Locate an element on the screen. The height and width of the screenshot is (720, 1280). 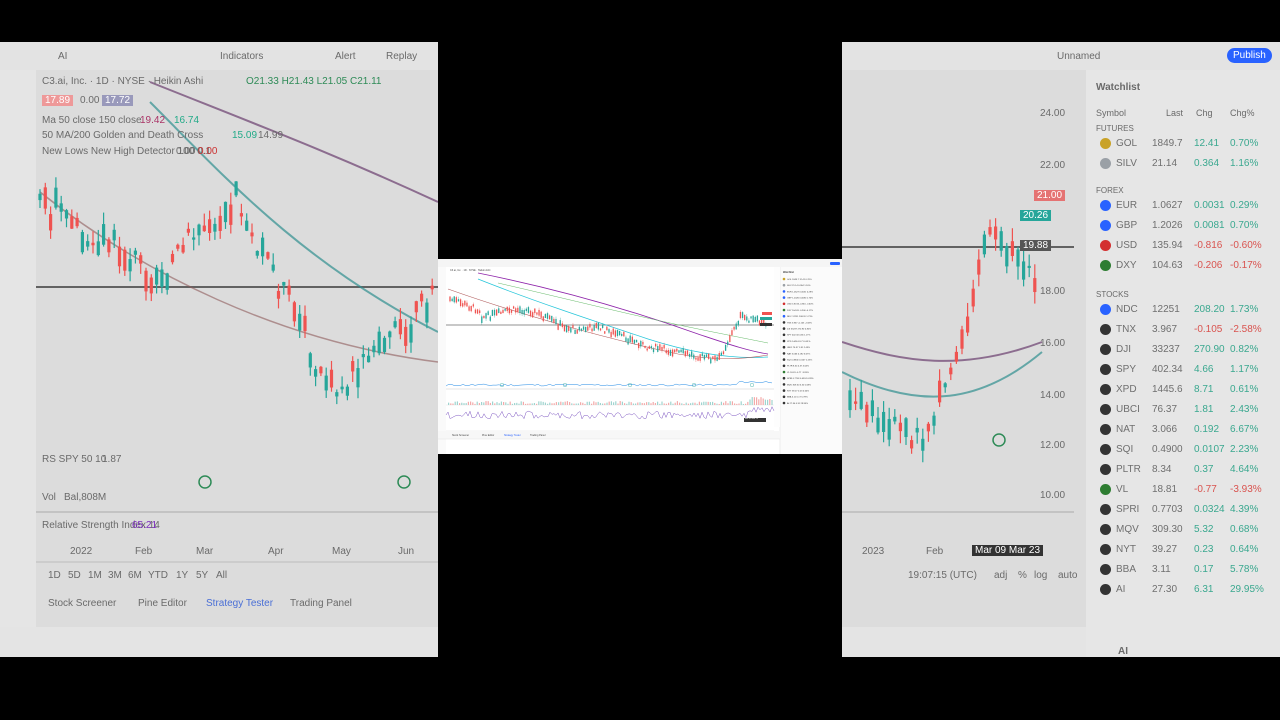
watchlist-row-text: NAT 3.066 0.192 6.67% is located at coordinates (798, 353).